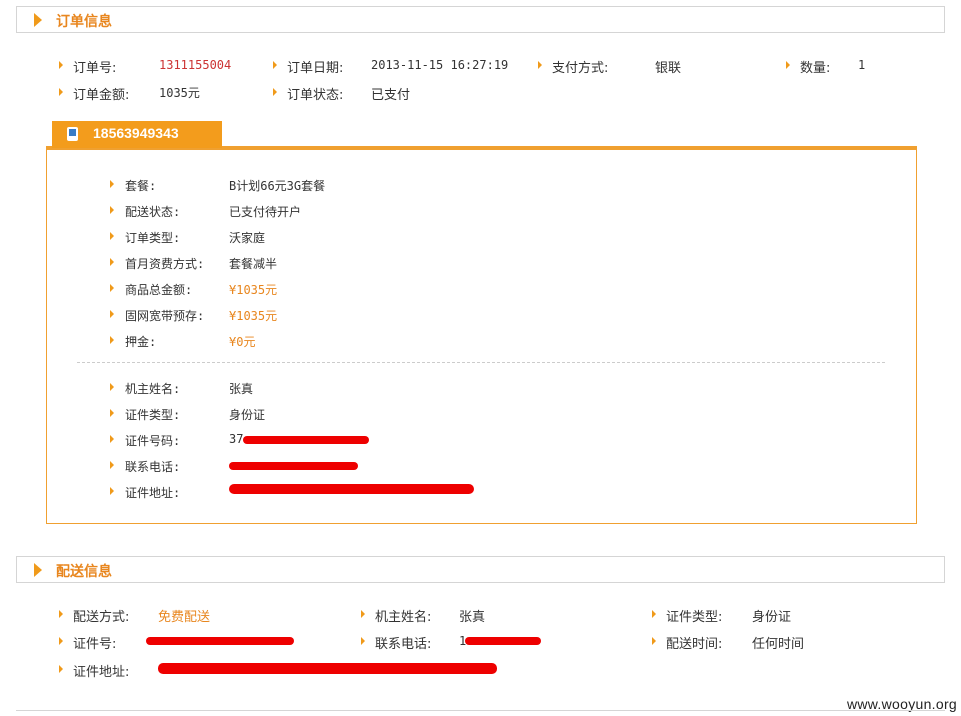 The width and height of the screenshot is (961, 716). Describe the element at coordinates (101, 95) in the screenshot. I see `order-amount-label: 订单金额:` at that location.